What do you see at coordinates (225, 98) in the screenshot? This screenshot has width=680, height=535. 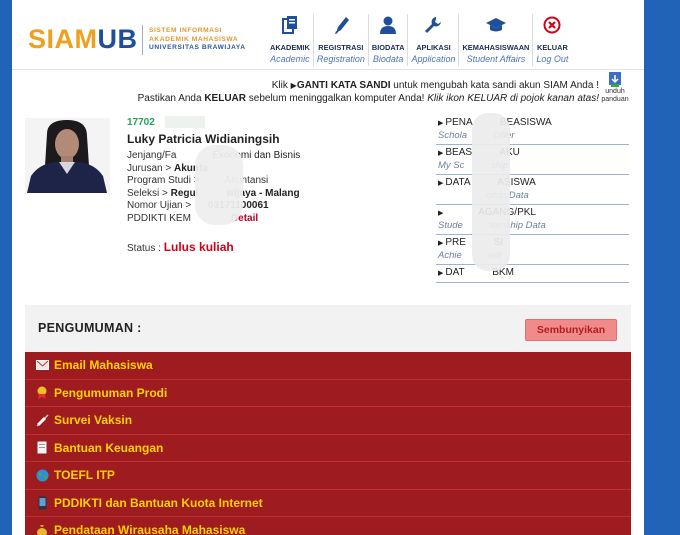 I see `notice-line2-bold: KELUAR` at bounding box center [225, 98].